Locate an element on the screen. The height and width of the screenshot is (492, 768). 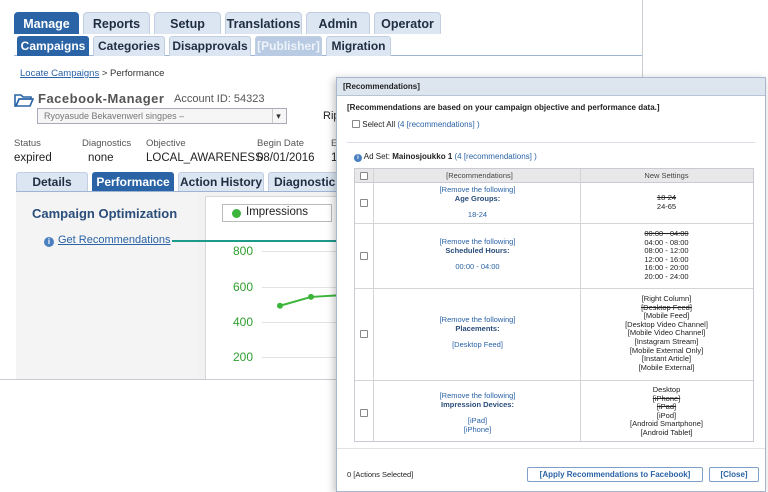
tab-operator: Operator is located at coordinates (407, 23).